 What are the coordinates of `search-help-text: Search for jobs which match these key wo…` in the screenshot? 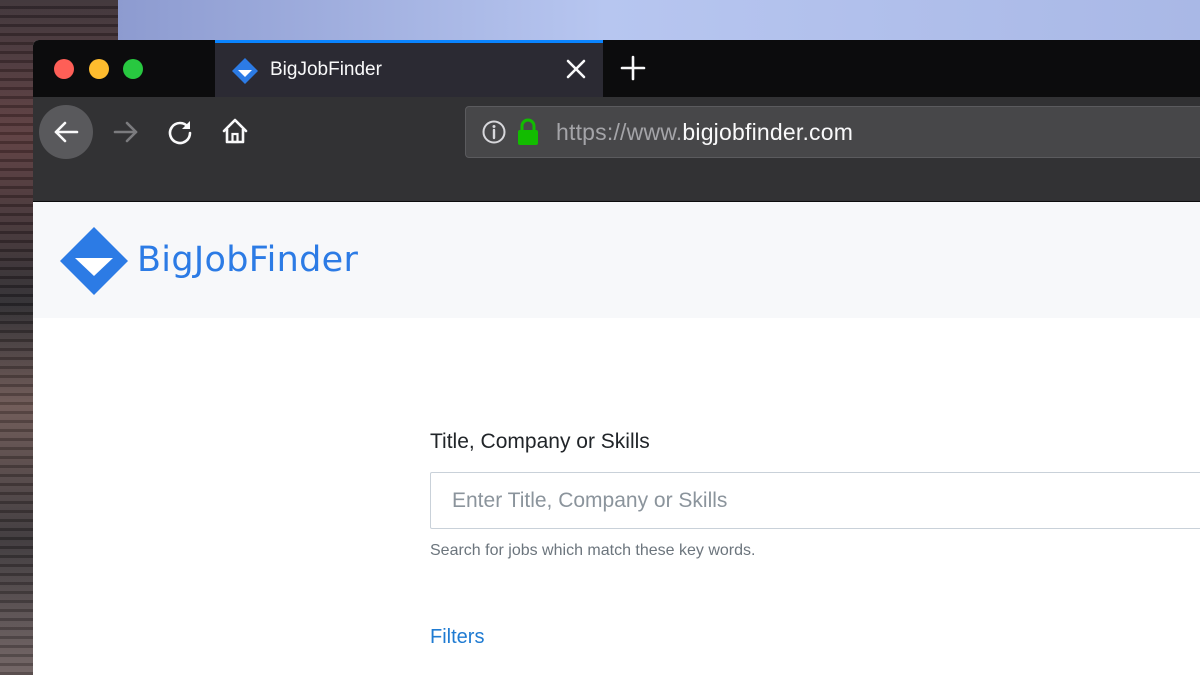 It's located at (593, 550).